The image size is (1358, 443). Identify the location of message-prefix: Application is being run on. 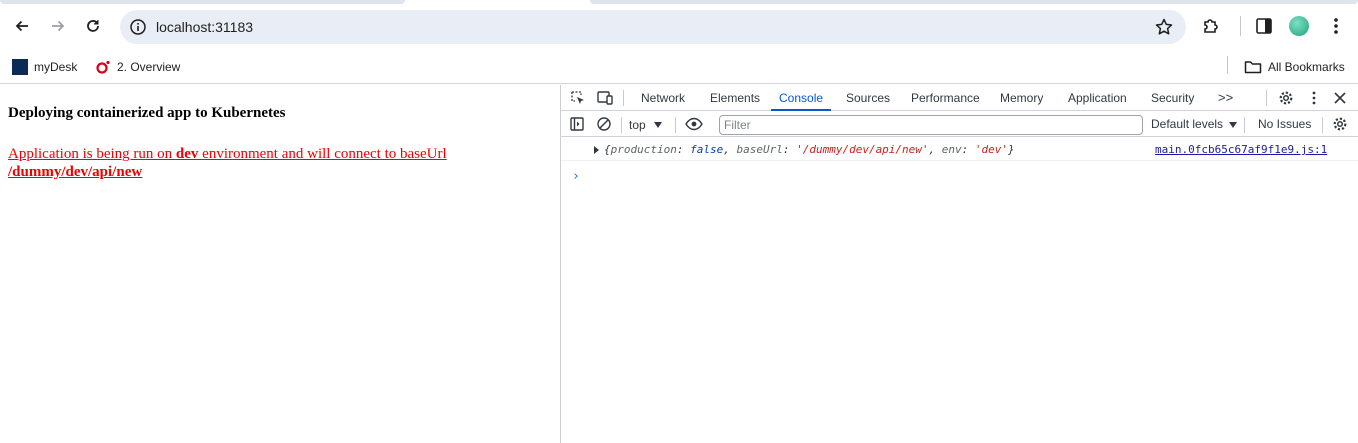
(92, 154).